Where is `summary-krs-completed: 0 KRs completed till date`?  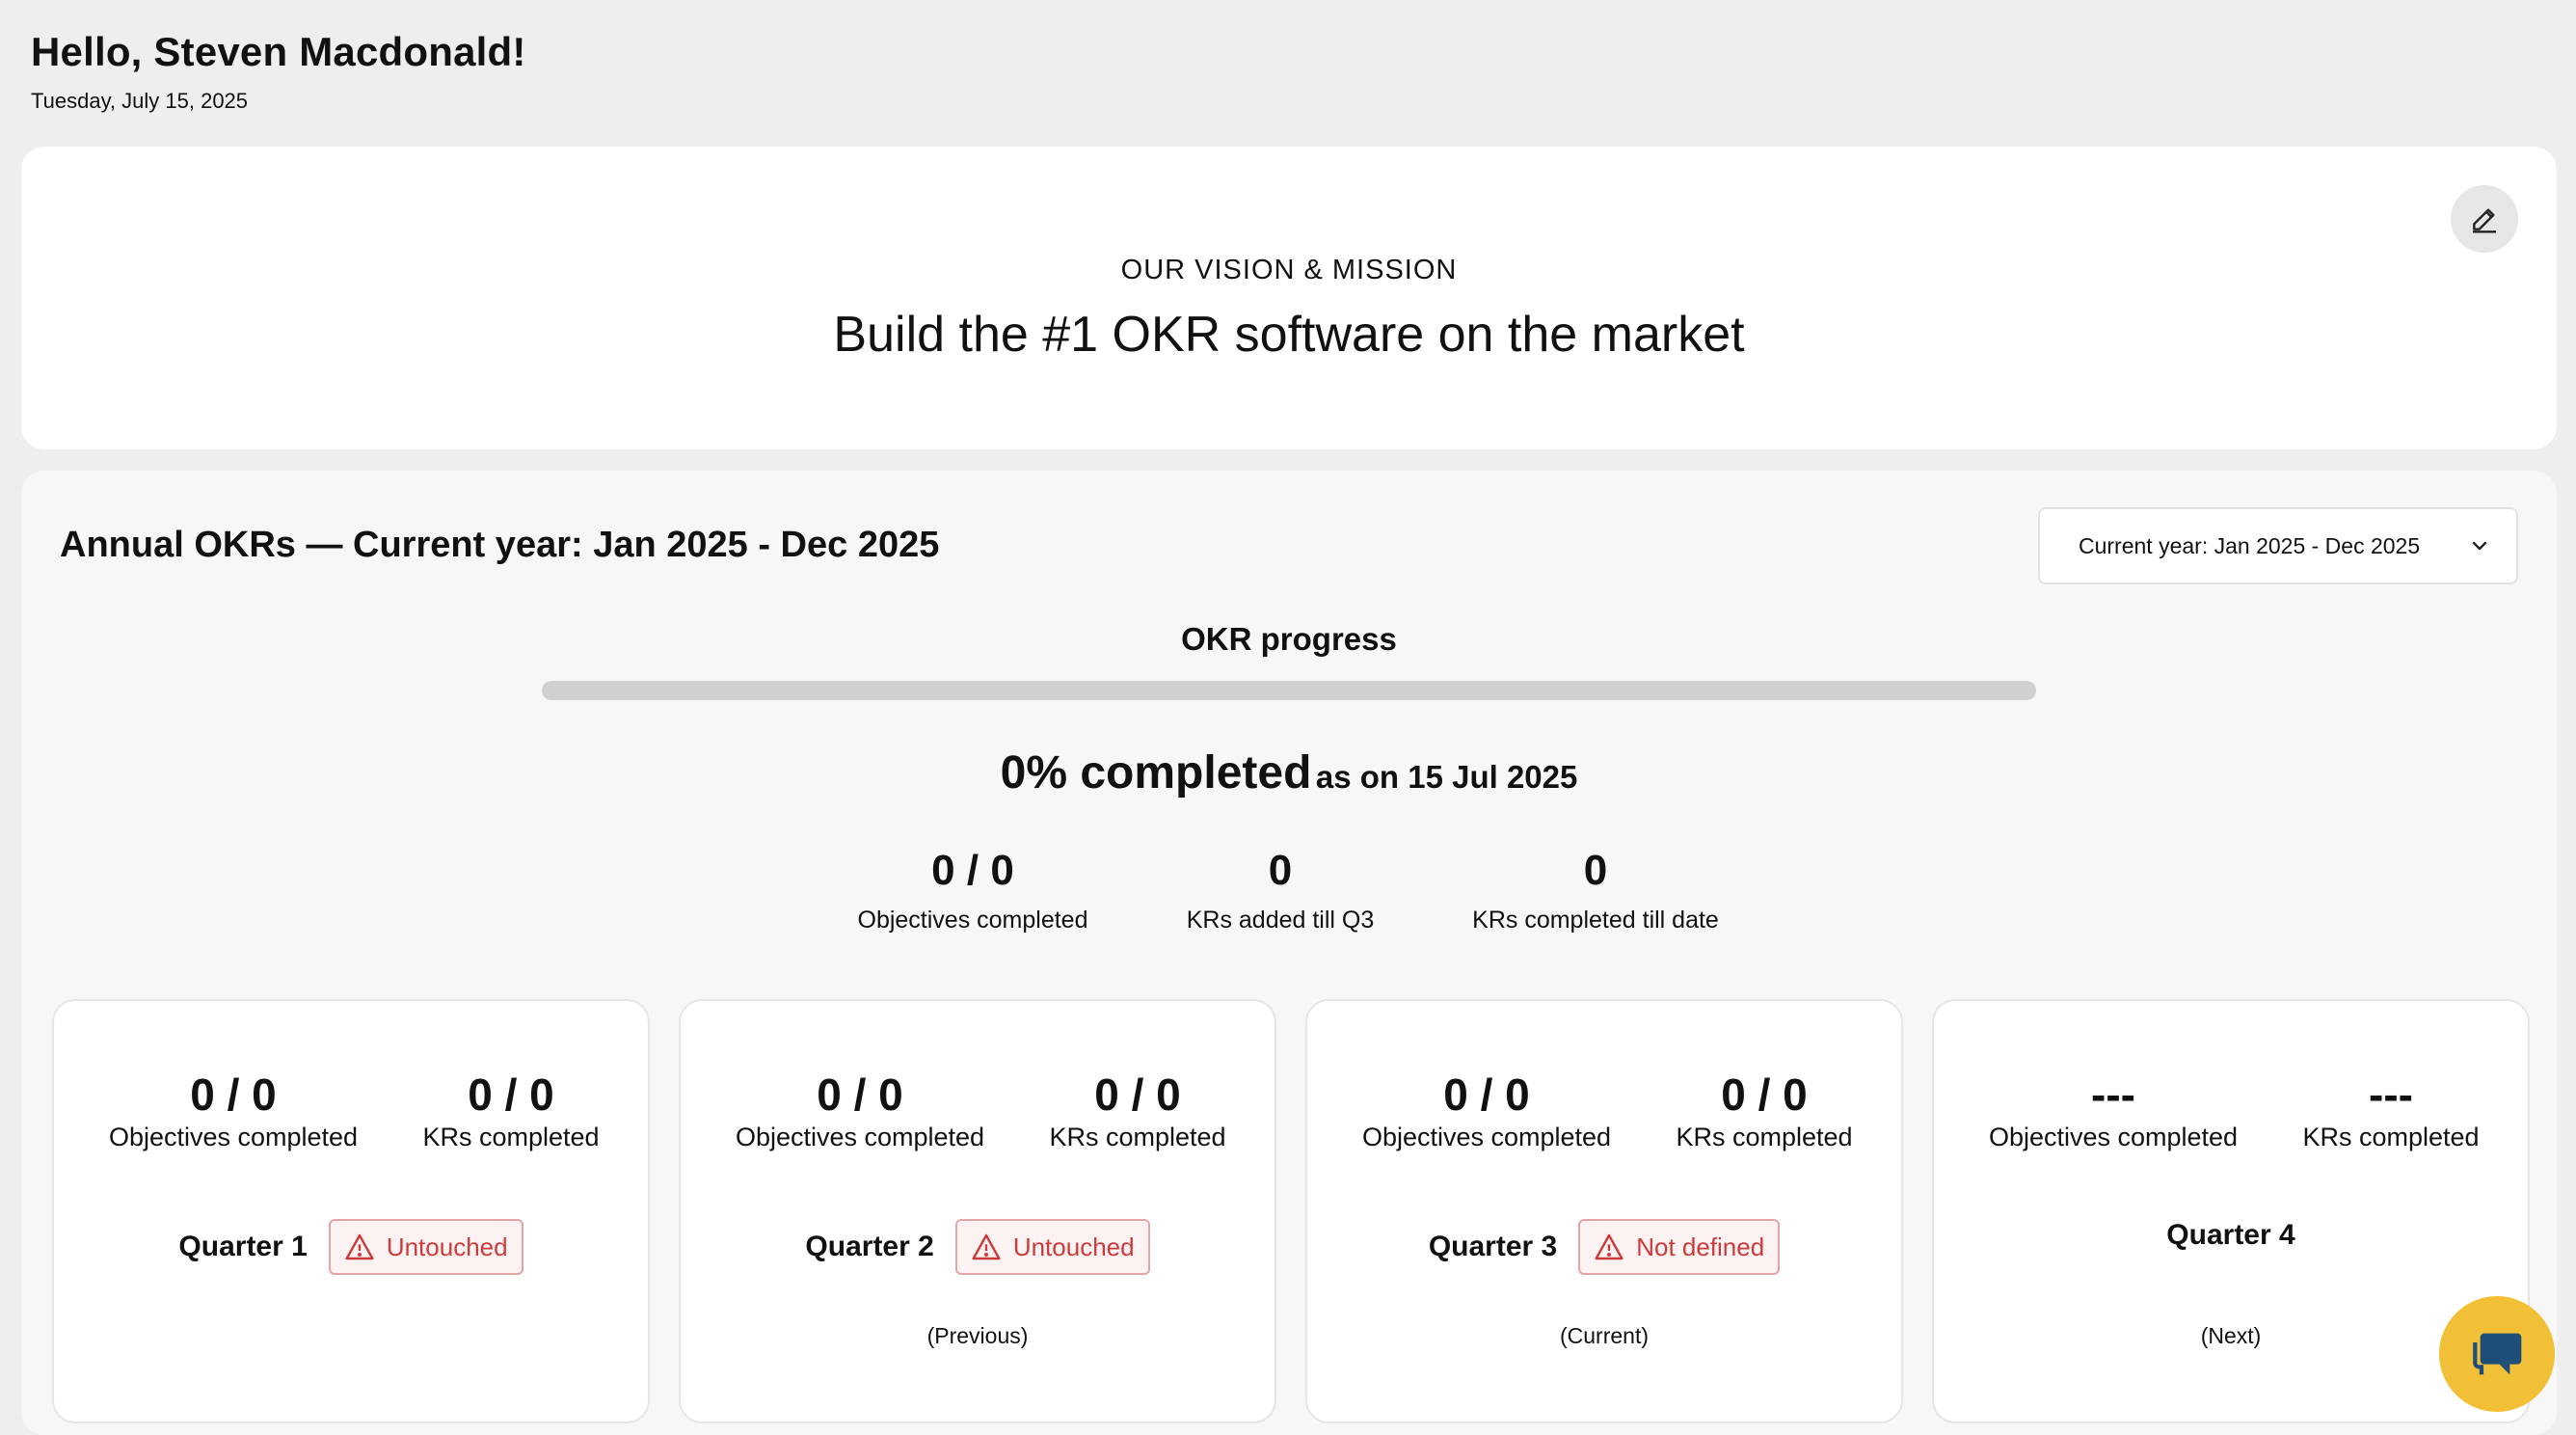
summary-krs-completed: 0 KRs completed till date is located at coordinates (1596, 890).